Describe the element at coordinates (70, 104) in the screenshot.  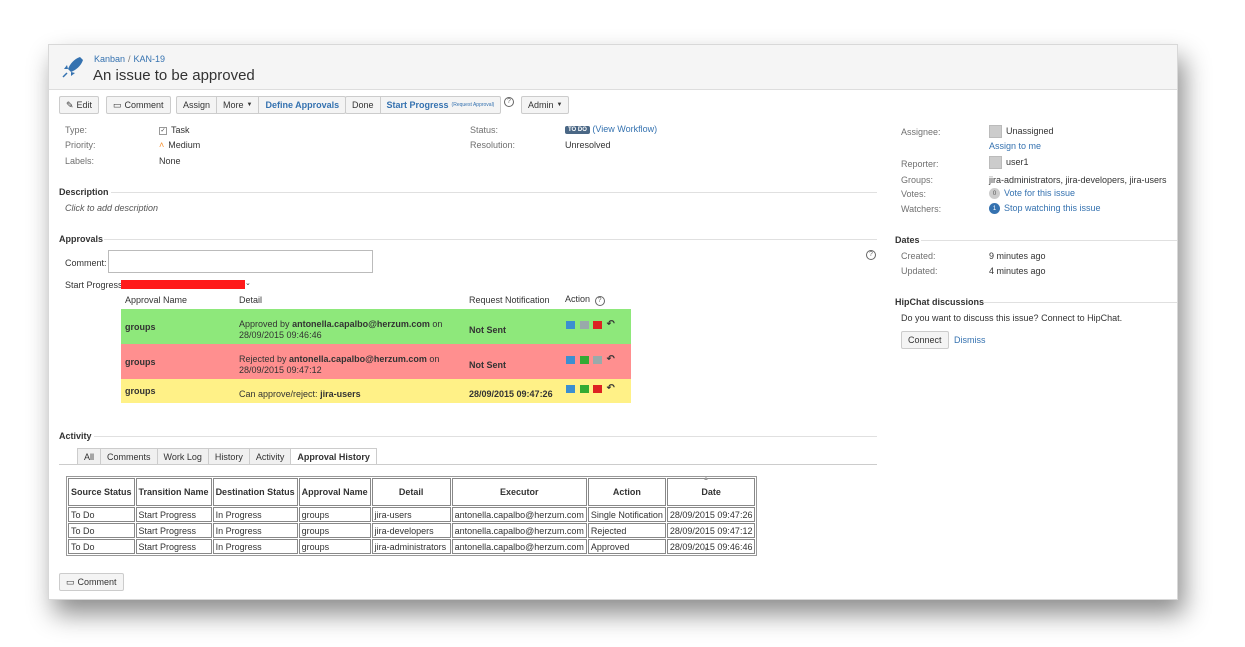
I see `pencil-icon: ✎` at that location.